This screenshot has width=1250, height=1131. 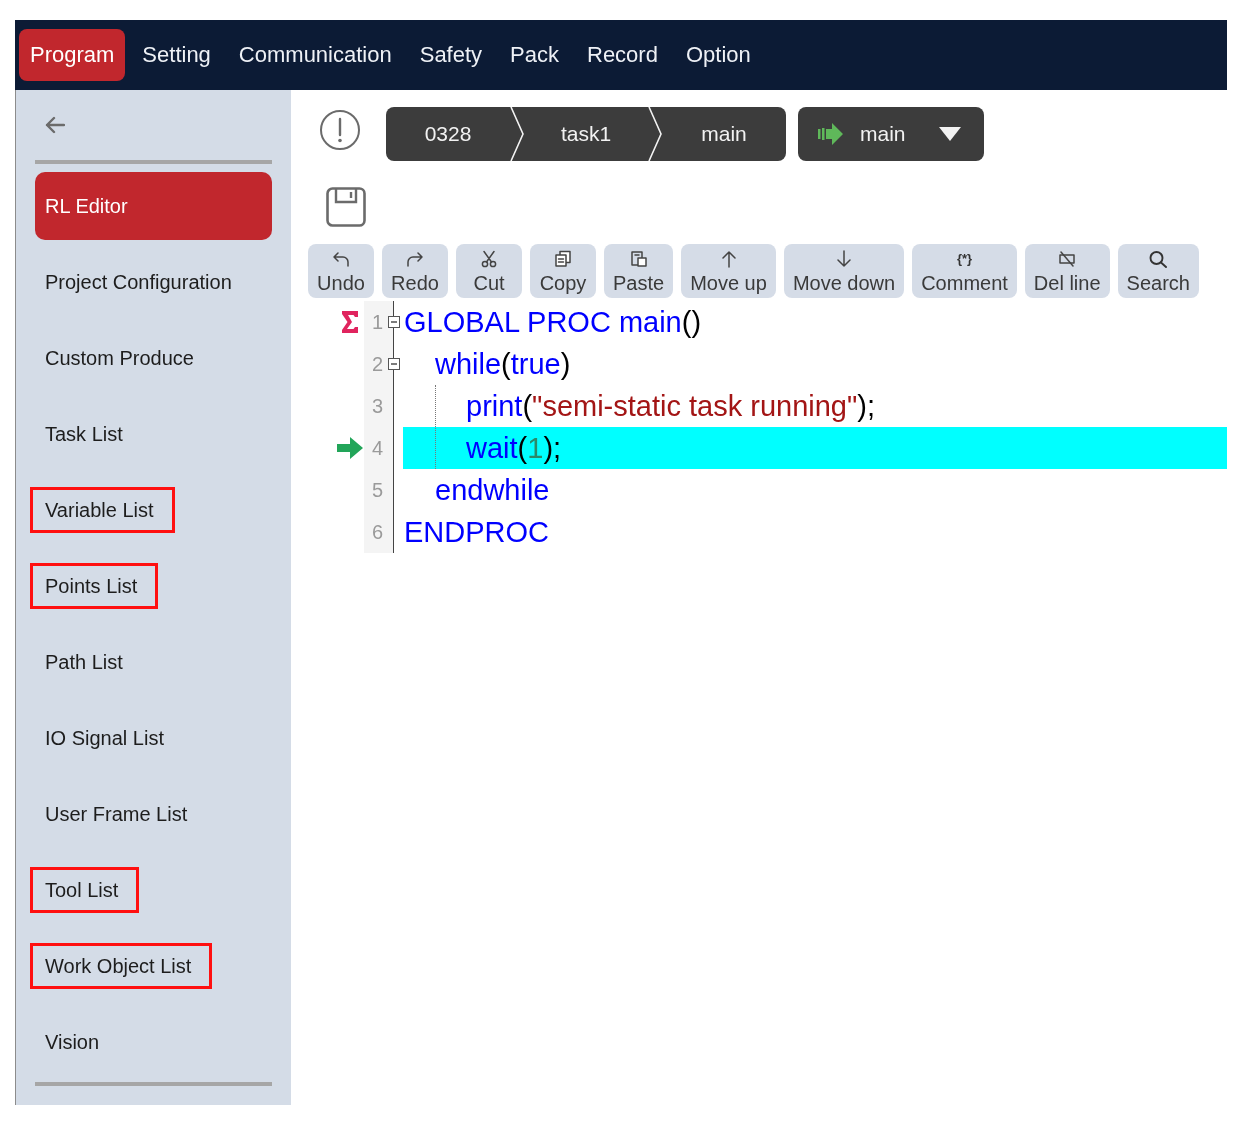 What do you see at coordinates (377, 490) in the screenshot?
I see `line-number: 5` at bounding box center [377, 490].